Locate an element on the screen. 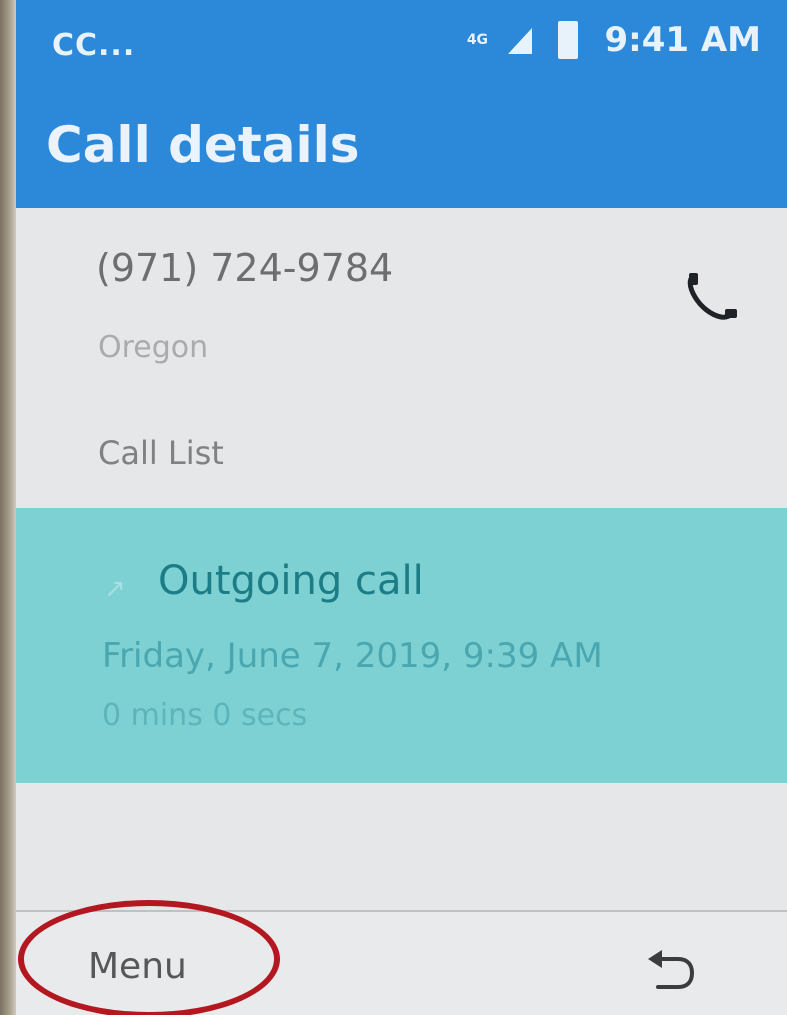 Image resolution: width=787 pixels, height=1015 pixels. contact-location: Oregon is located at coordinates (153, 347).